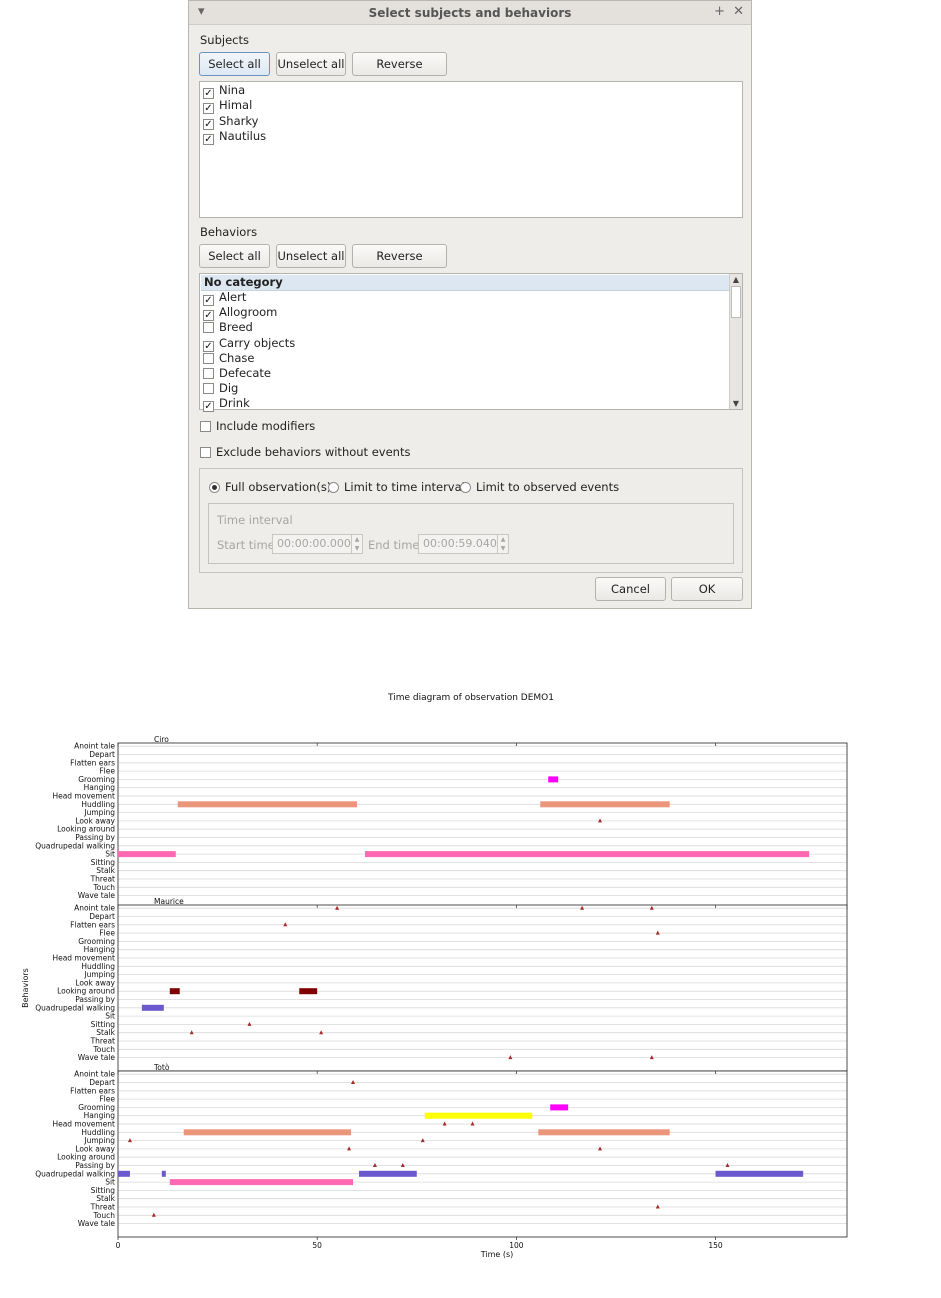 The height and width of the screenshot is (1298, 941). What do you see at coordinates (313, 452) in the screenshot?
I see `exclude-behaviors-label: Exclude behaviors without events` at bounding box center [313, 452].